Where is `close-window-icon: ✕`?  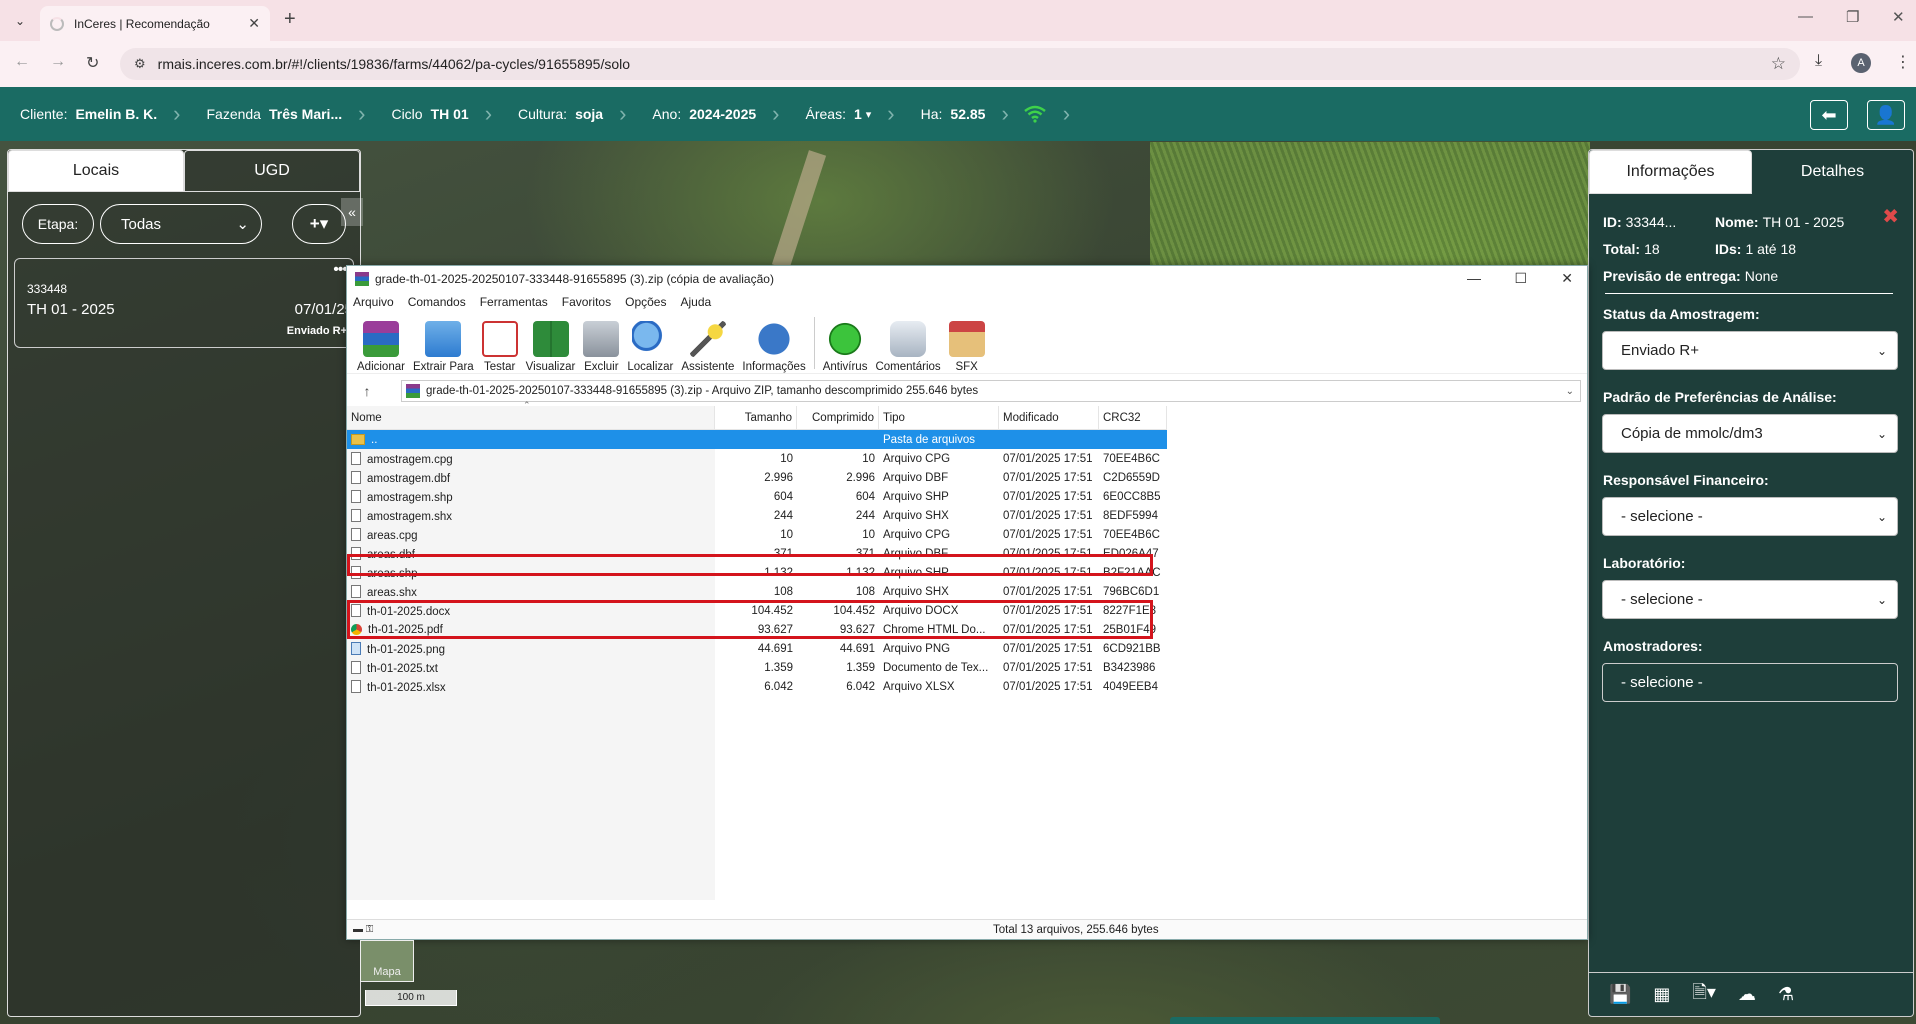
close-window-icon: ✕ is located at coordinates (1898, 17).